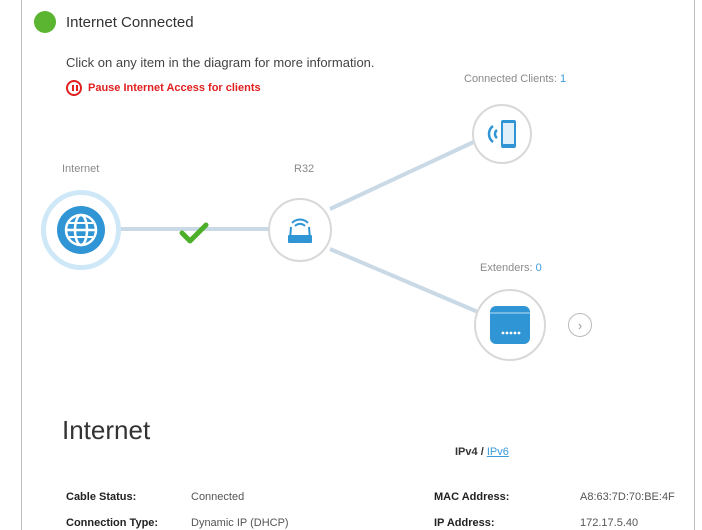  Describe the element at coordinates (81, 169) in the screenshot. I see `internet-node-label: Internet` at that location.